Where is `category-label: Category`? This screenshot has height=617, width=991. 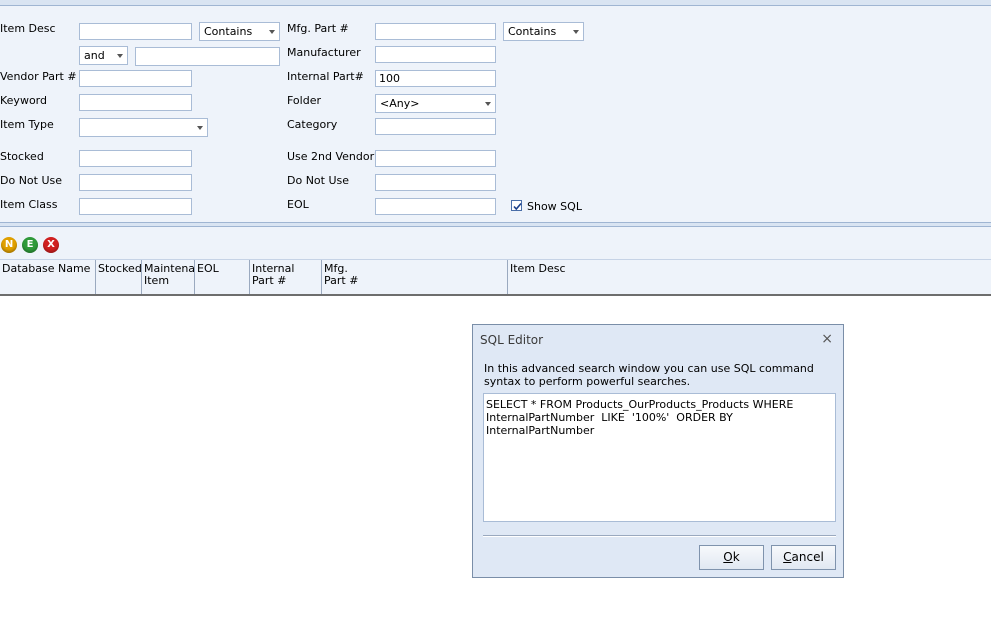 category-label: Category is located at coordinates (312, 124).